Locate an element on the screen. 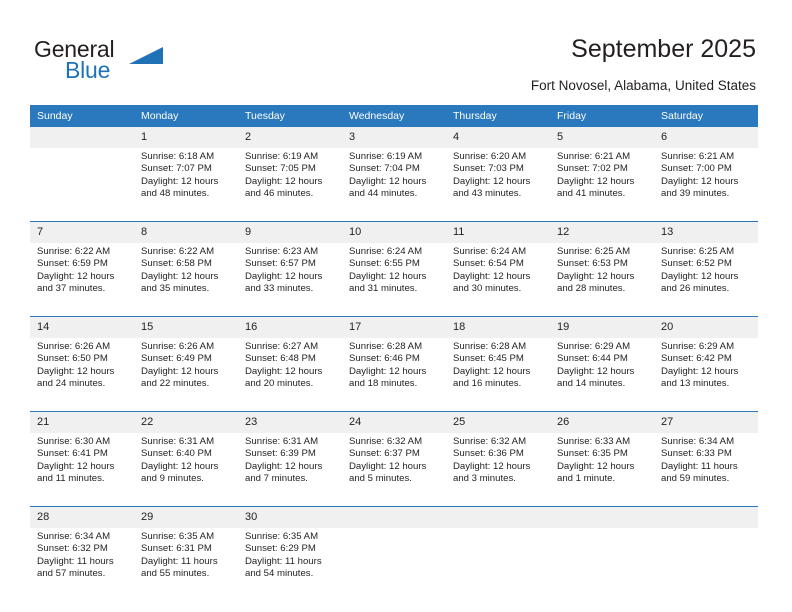  sunrise-text: Sunrise: 6:35 AM is located at coordinates (178, 536).